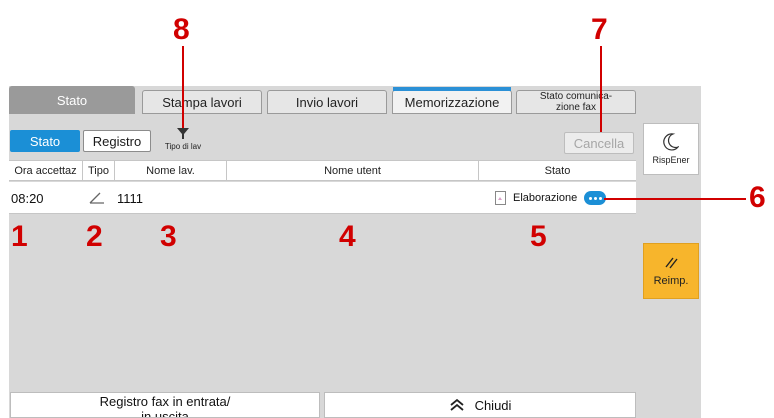  Describe the element at coordinates (538, 236) in the screenshot. I see `callout-5: 5` at that location.